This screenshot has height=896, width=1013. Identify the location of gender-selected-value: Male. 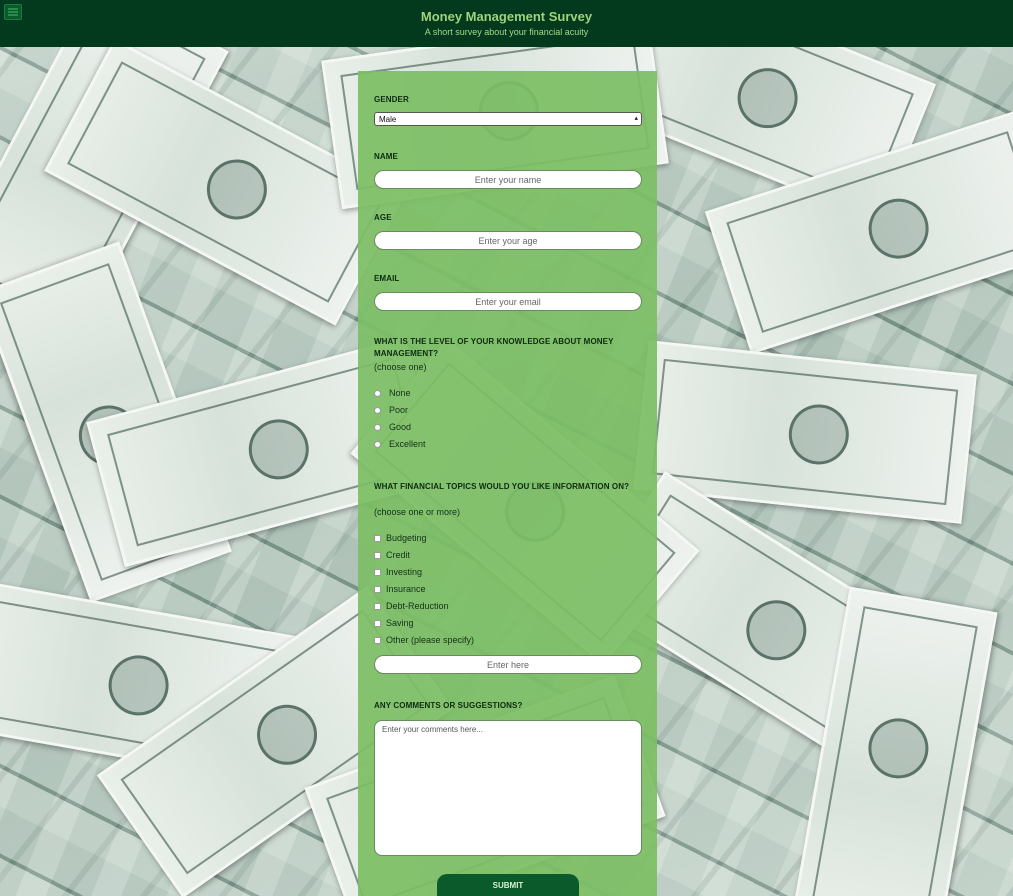
(388, 119).